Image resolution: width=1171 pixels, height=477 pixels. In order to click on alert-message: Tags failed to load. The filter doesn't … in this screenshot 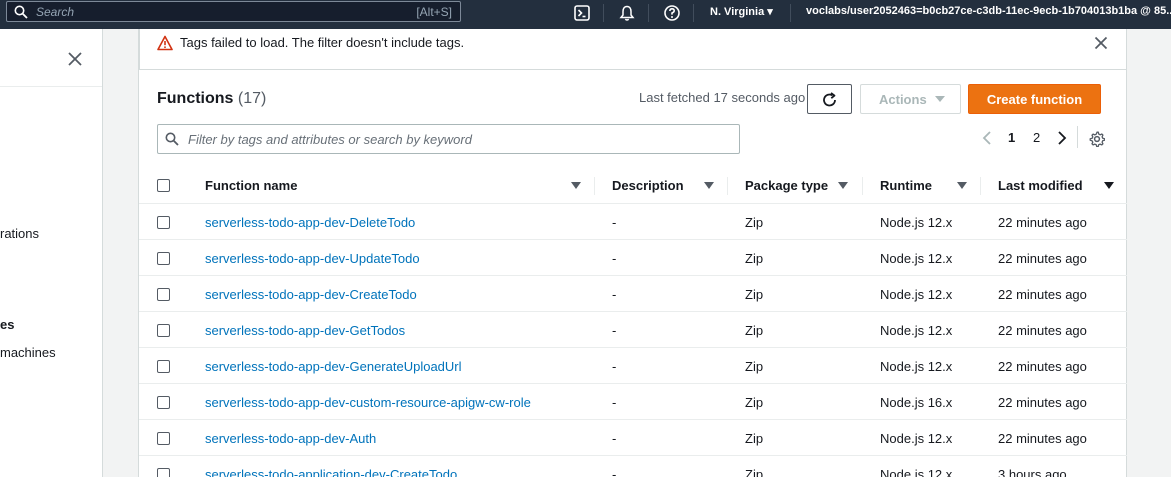, I will do `click(322, 42)`.